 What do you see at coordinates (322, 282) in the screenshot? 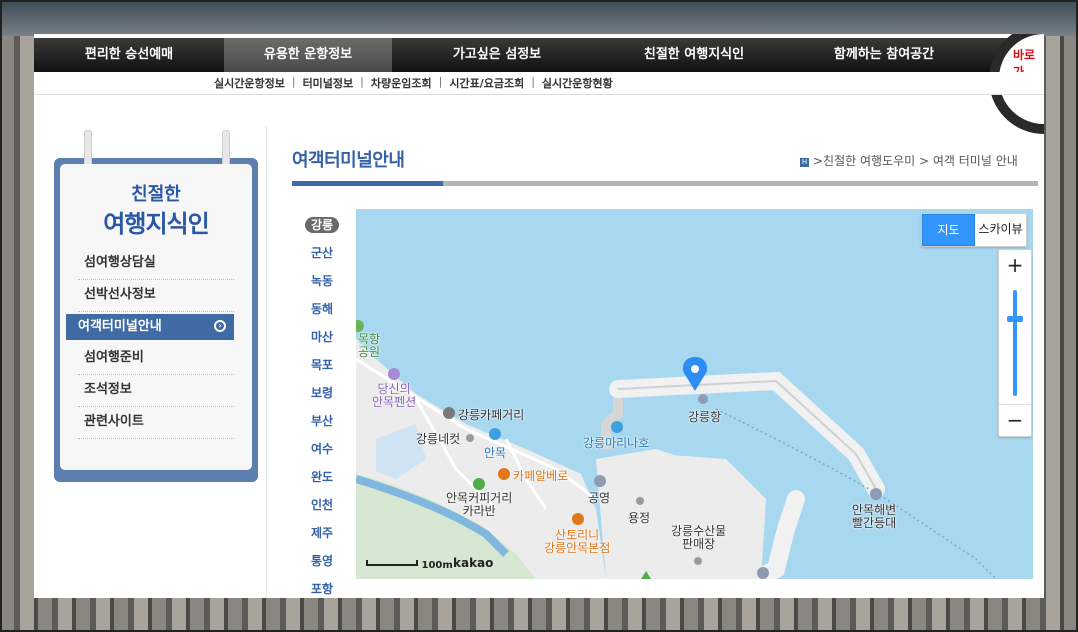
I see `terminal-item: 녹동` at bounding box center [322, 282].